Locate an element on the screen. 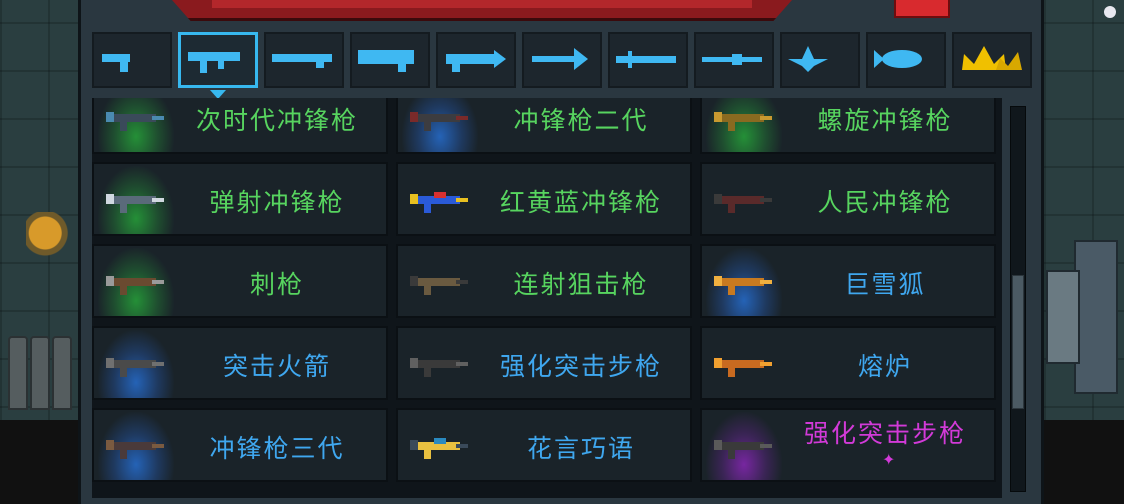 This screenshot has width=1124, height=504. weapon-category-tabs is located at coordinates (564, 65).